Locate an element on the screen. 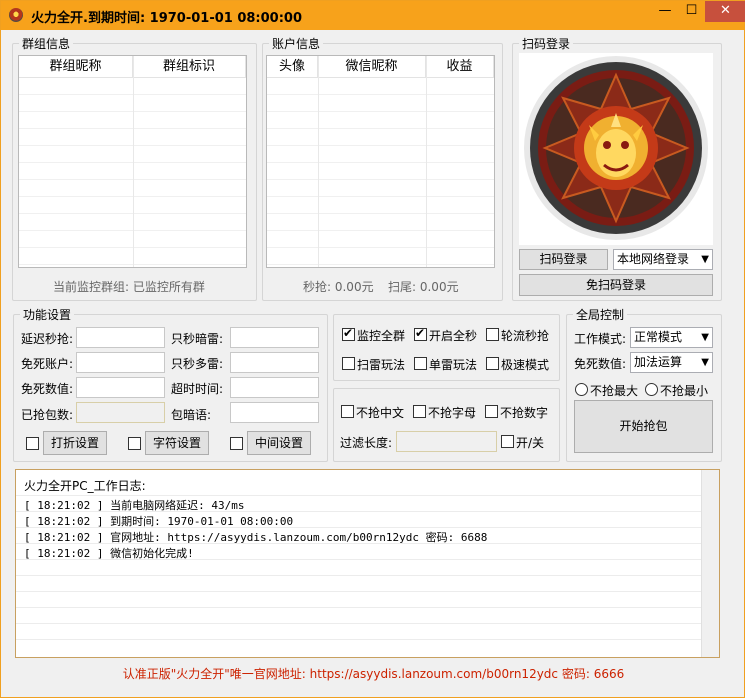  delay-grab-label: 延迟秒抢: is located at coordinates (47, 339).